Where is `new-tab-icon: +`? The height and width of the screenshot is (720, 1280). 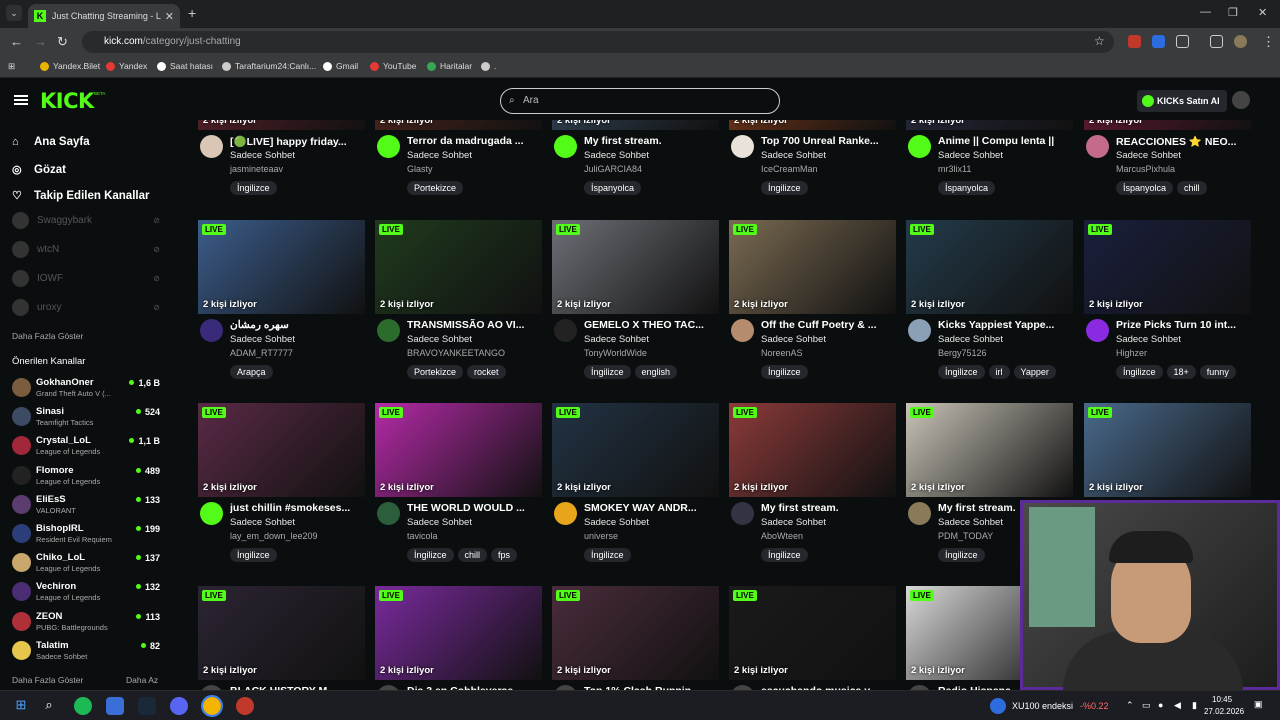 new-tab-icon: + is located at coordinates (192, 13).